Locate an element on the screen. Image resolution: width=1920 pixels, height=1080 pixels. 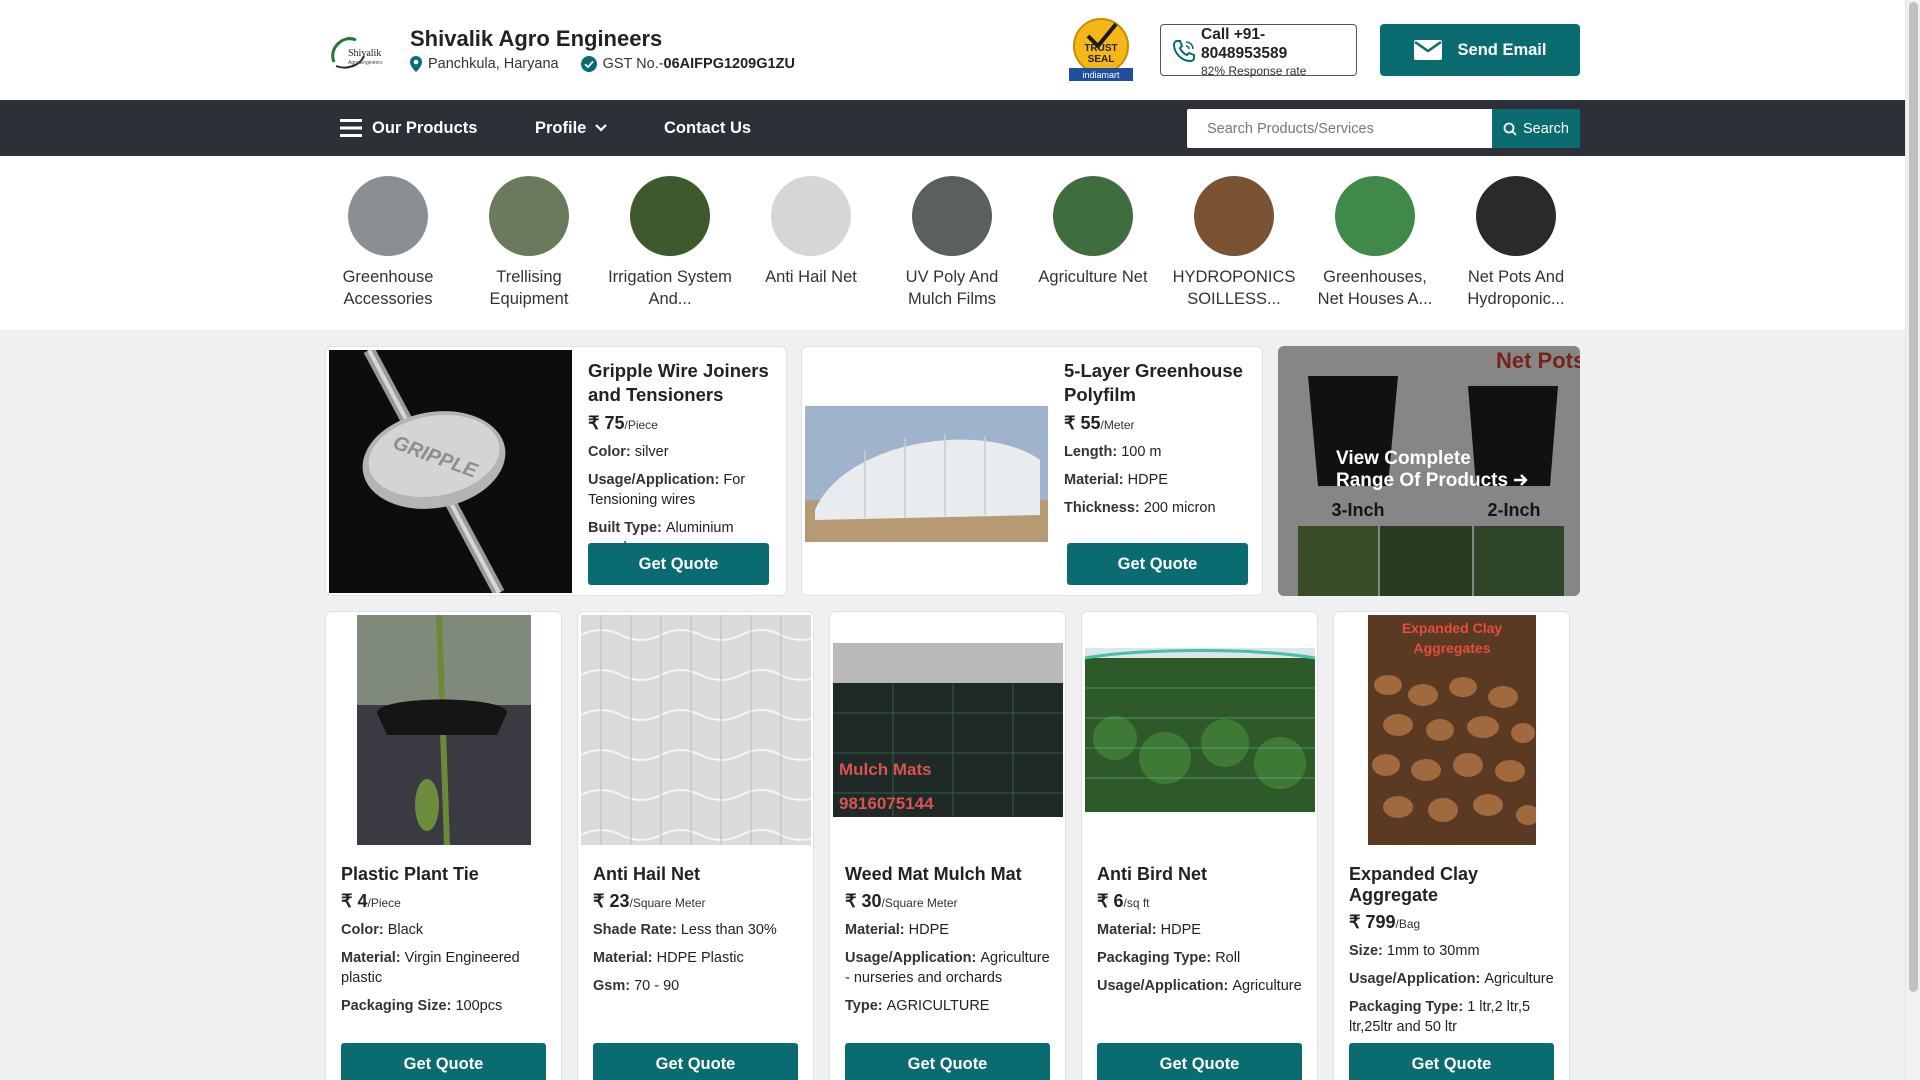
search-input is located at coordinates (1339, 128).